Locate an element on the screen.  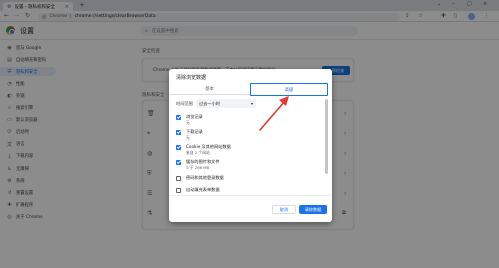
option-label: 自动填充表单数据 is located at coordinates (203, 189).